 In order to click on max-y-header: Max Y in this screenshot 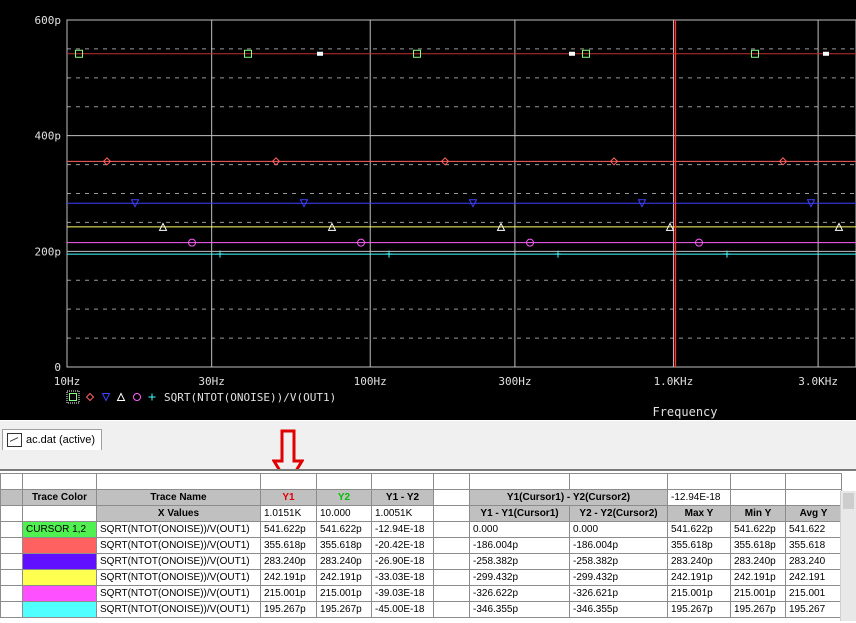, I will do `click(699, 513)`.